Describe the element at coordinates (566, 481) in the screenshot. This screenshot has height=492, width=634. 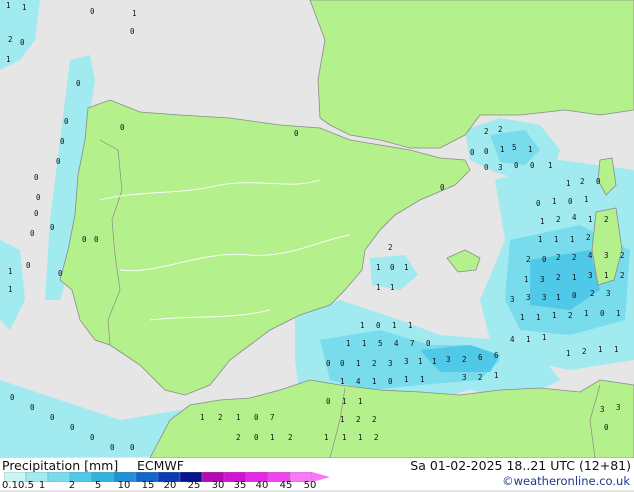
I see `credit-link: ©weatheronline.co.uk` at that location.